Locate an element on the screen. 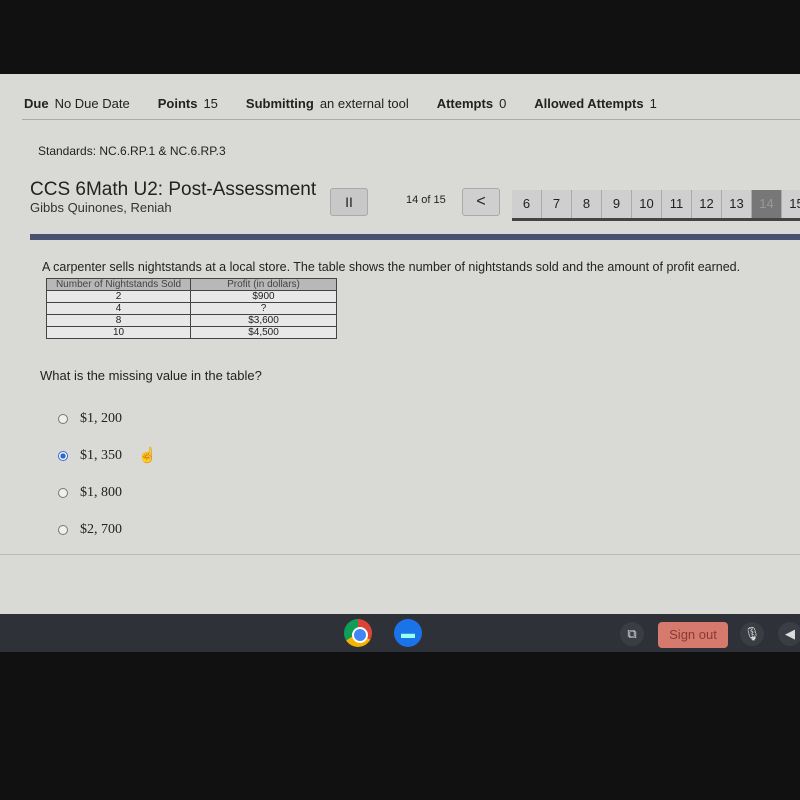 This screenshot has width=800, height=800. table-row: 4? is located at coordinates (191, 308).